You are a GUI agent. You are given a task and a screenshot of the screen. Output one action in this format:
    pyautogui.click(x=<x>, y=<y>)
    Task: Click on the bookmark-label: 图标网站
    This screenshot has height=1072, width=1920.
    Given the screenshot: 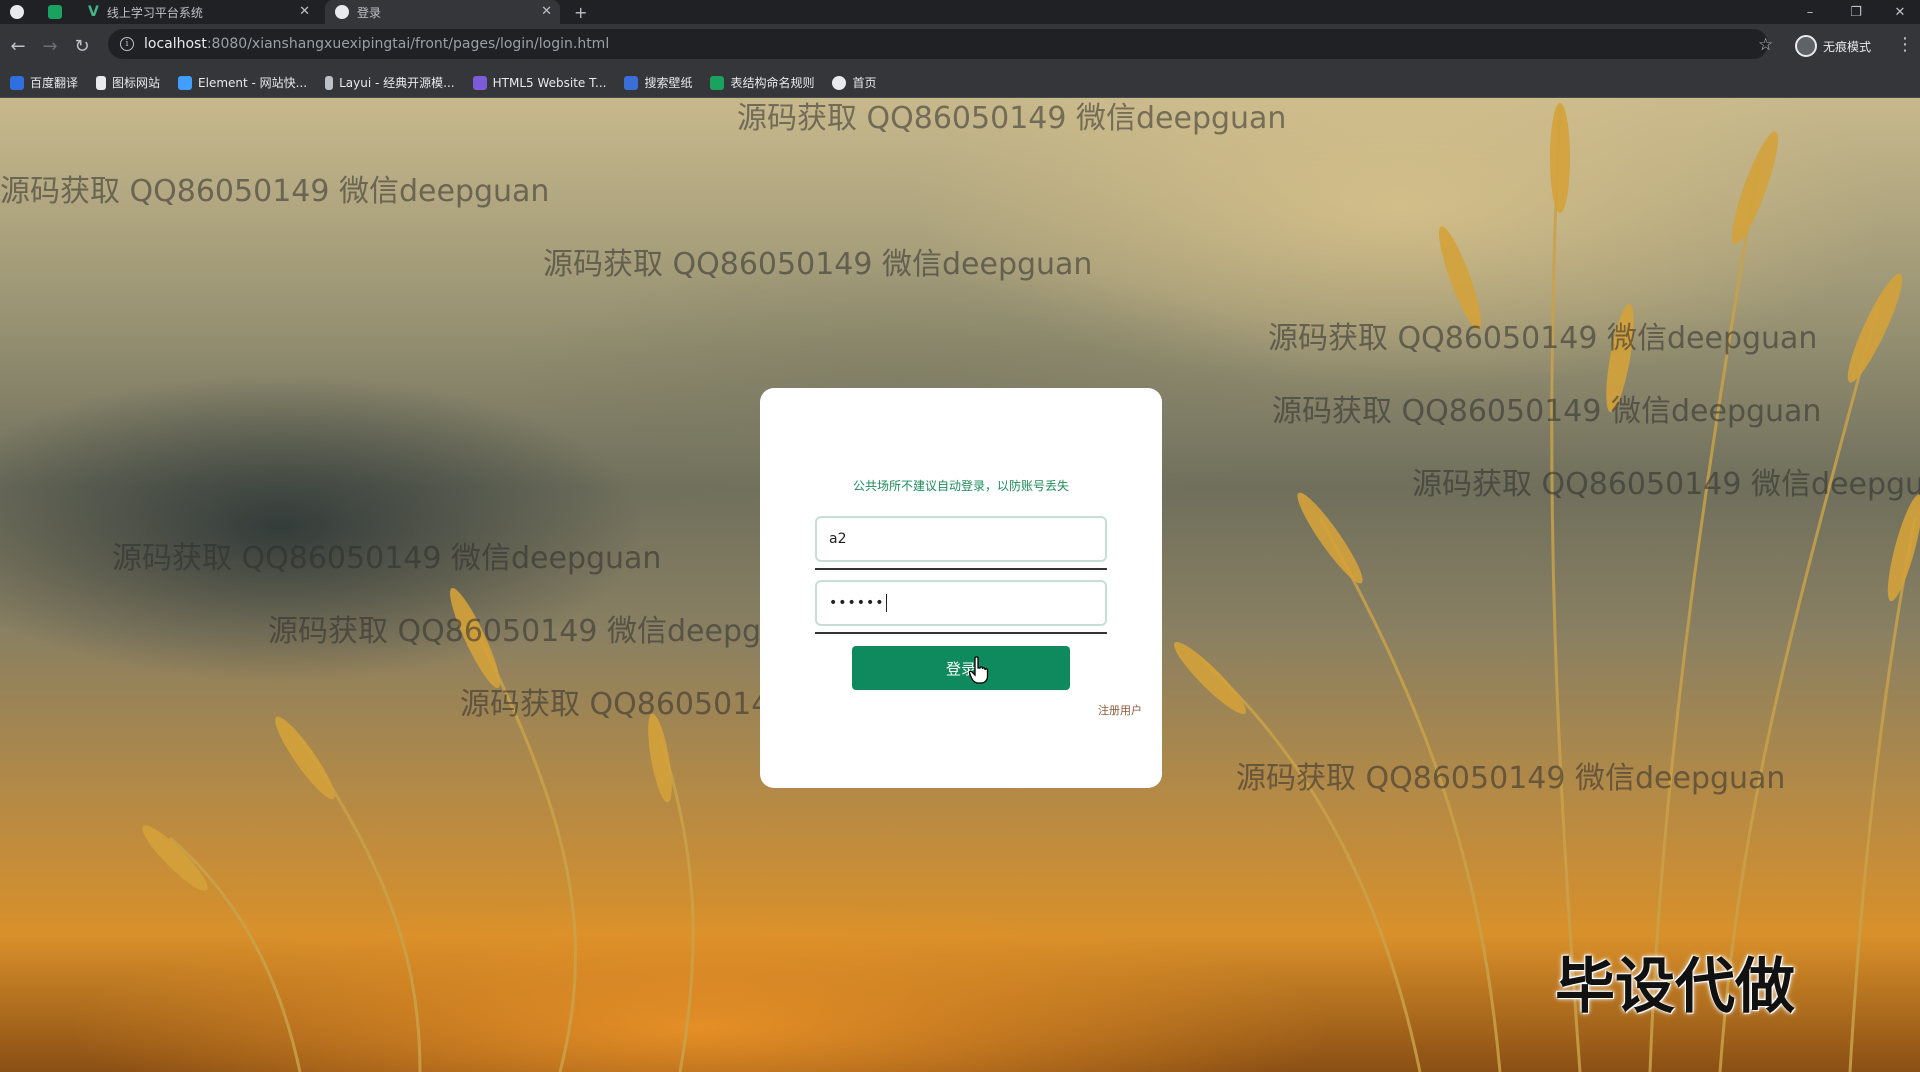 What is the action you would take?
    pyautogui.click(x=136, y=83)
    